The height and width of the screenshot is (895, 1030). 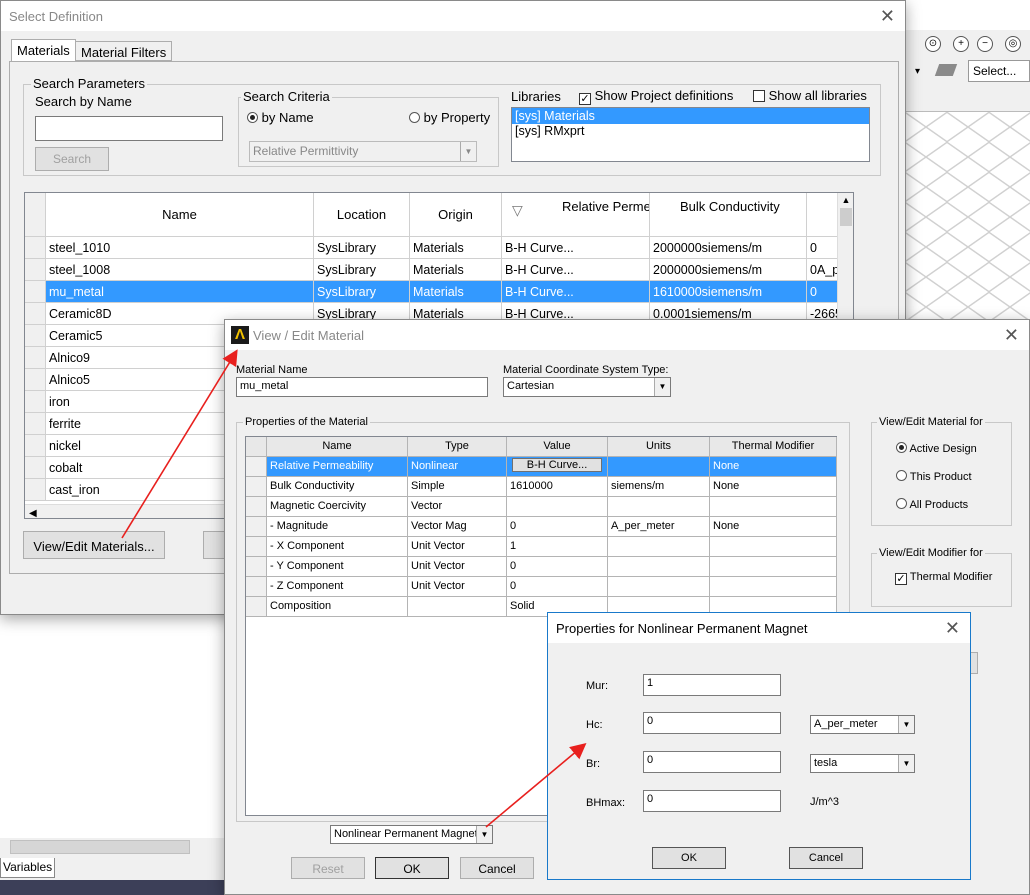 What do you see at coordinates (179, 444) in the screenshot?
I see `annotation-arrow-to-view-edit` at bounding box center [179, 444].